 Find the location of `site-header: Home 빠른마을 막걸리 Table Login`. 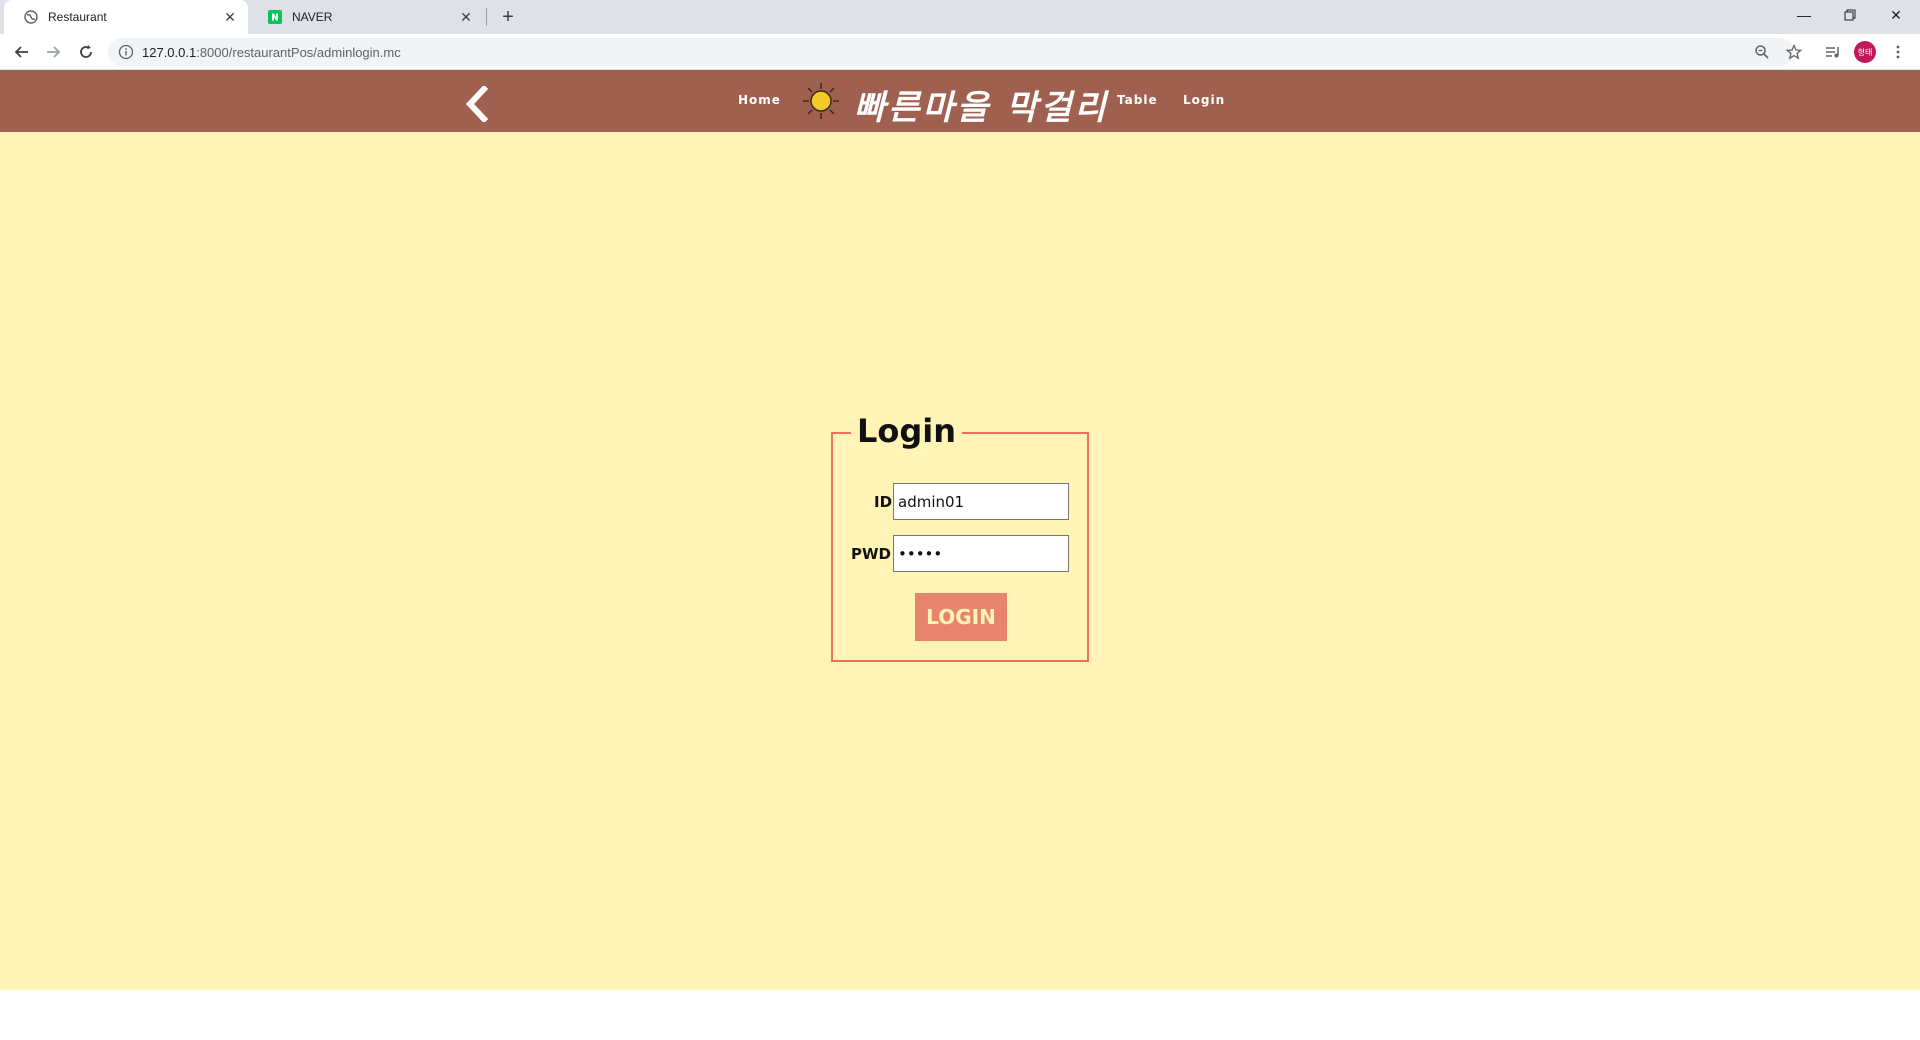

site-header: Home 빠른마을 막걸리 Table Login is located at coordinates (960, 101).